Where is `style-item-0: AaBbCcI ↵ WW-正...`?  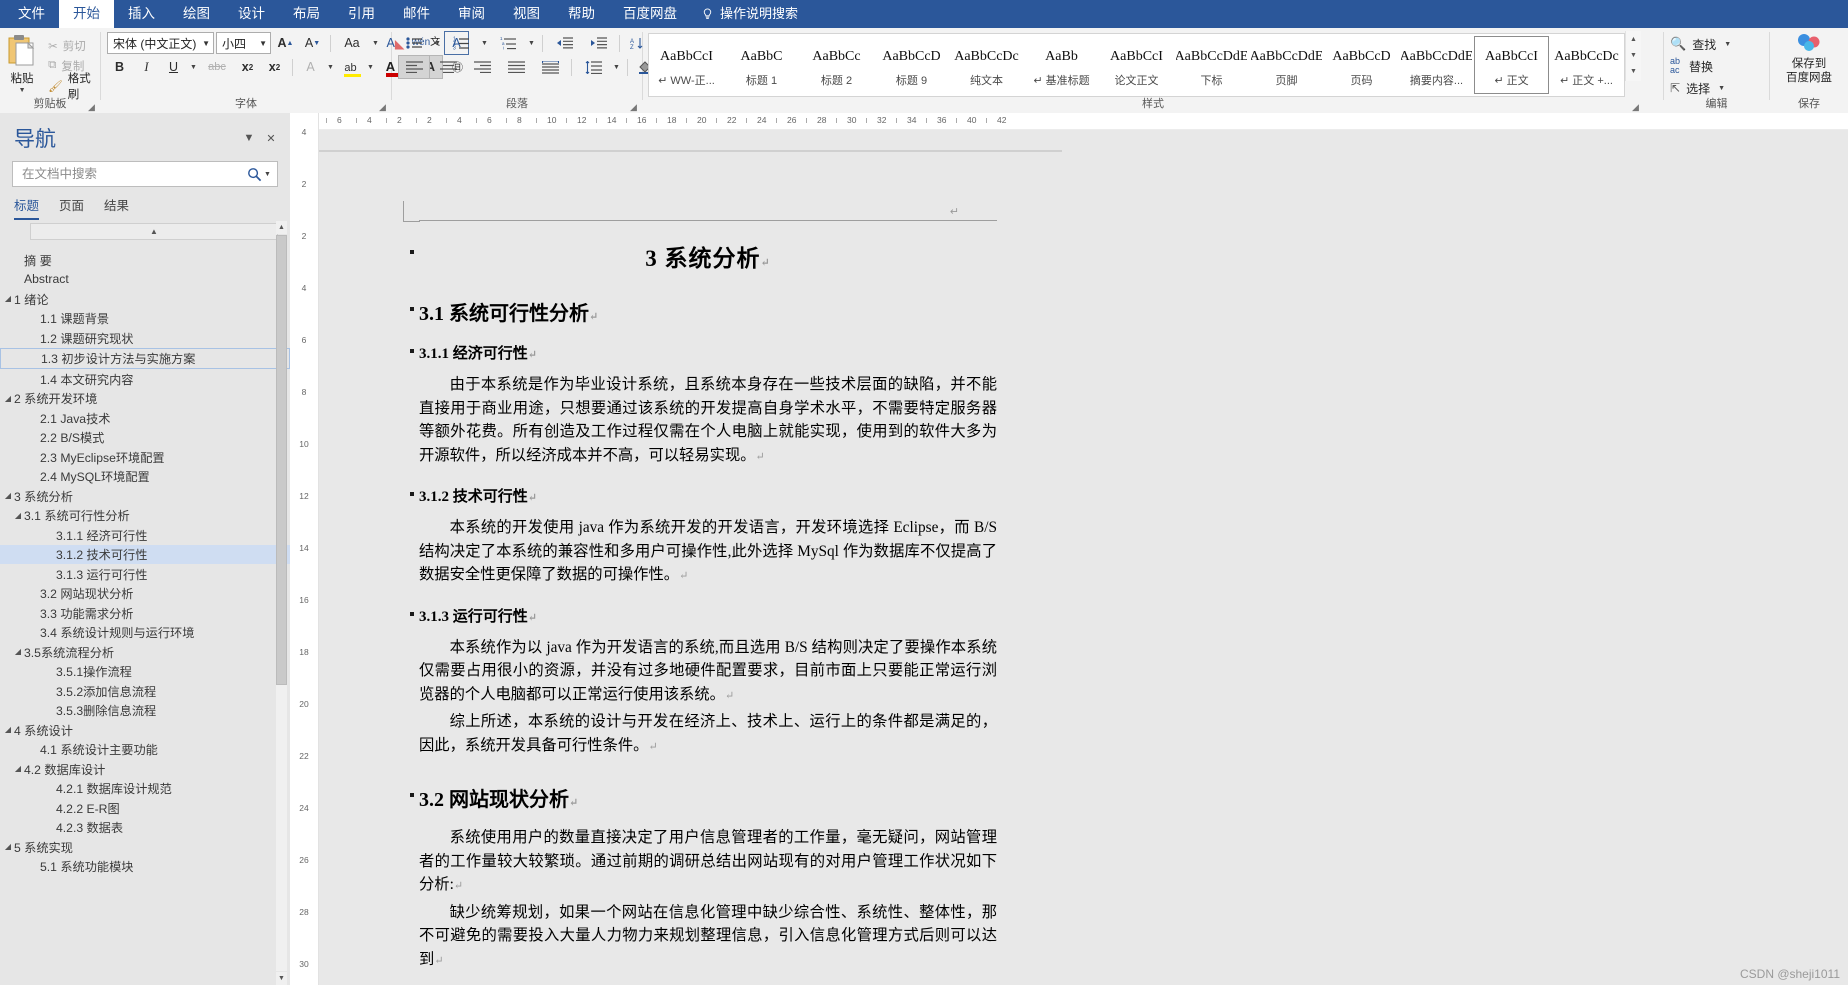
style-item-0: AaBbCcI ↵ WW-正... is located at coordinates (686, 65).